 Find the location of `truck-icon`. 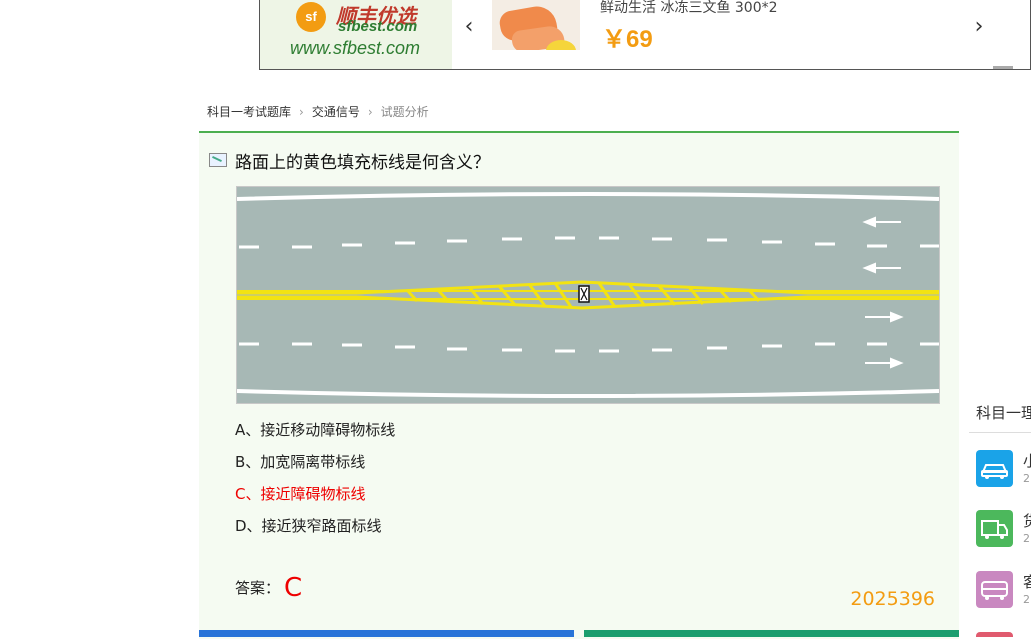

truck-icon is located at coordinates (994, 528).